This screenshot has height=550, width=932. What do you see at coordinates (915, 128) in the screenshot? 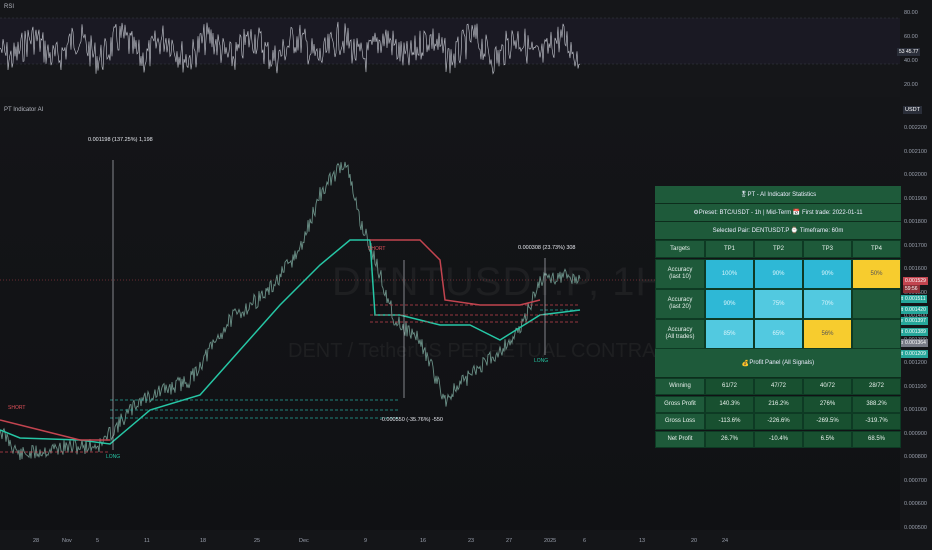
I see `price-axis-label: 0.002200` at bounding box center [915, 128].